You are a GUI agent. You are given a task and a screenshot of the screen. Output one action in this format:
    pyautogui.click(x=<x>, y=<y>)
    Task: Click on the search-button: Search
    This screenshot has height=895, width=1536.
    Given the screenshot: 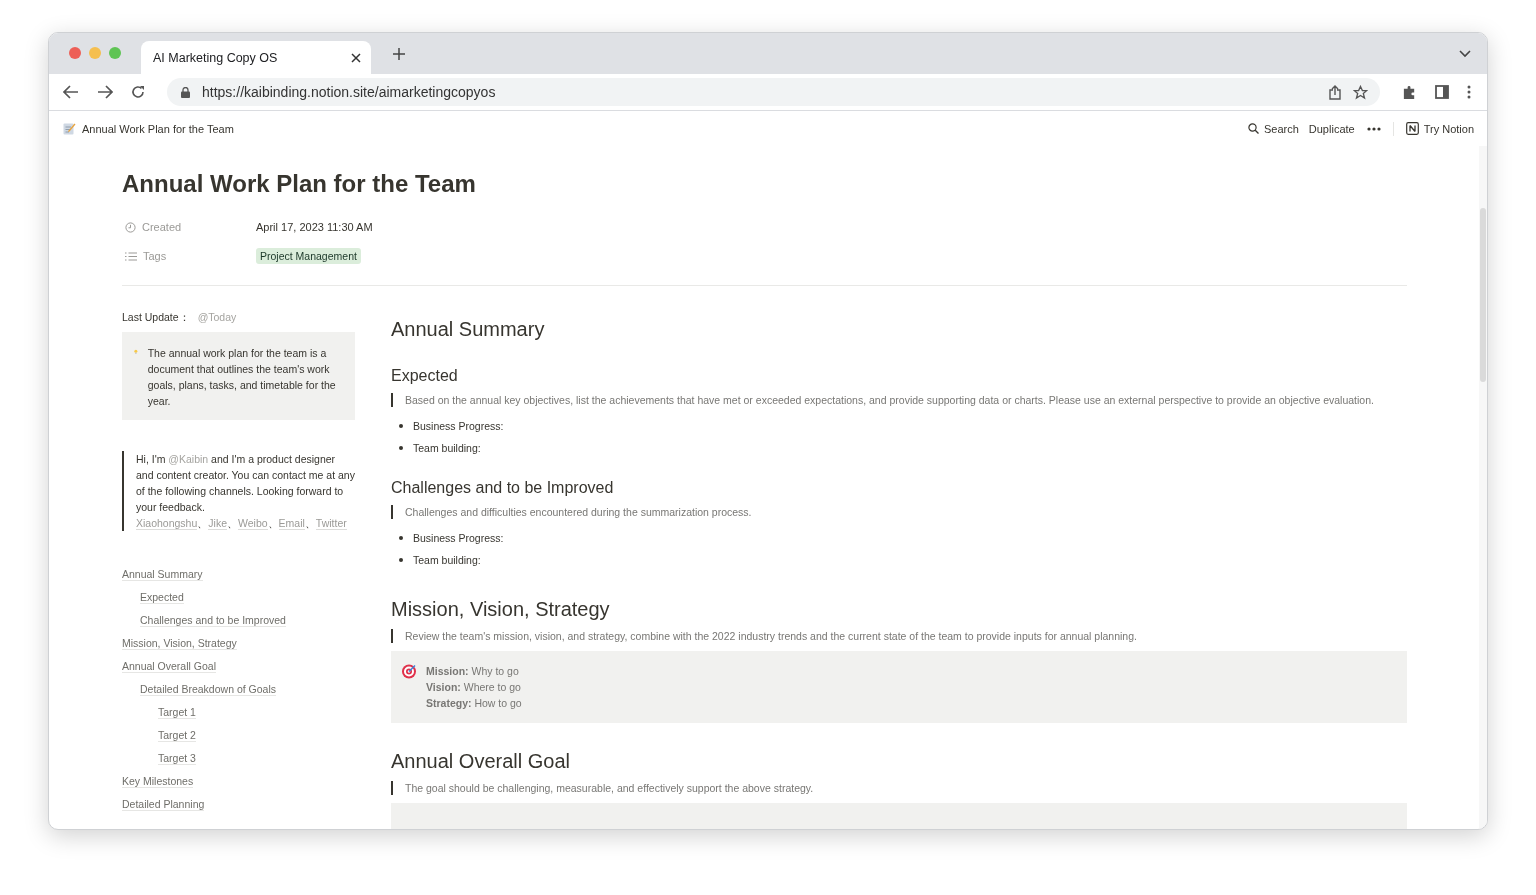 What is the action you would take?
    pyautogui.click(x=1273, y=128)
    